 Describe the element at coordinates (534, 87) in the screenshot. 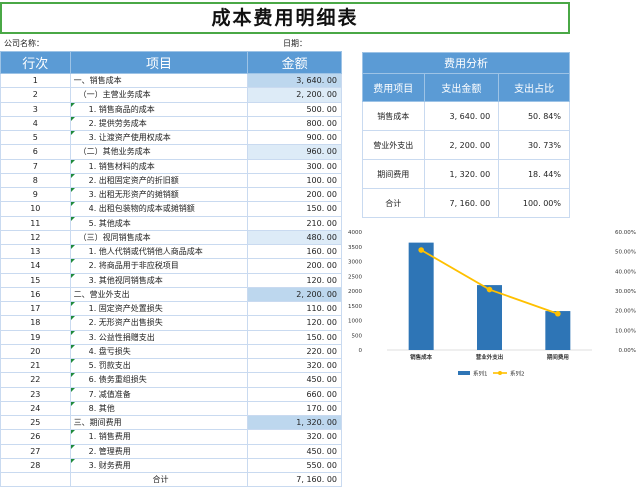

I see `analysis-header-pct: 支出占比` at that location.